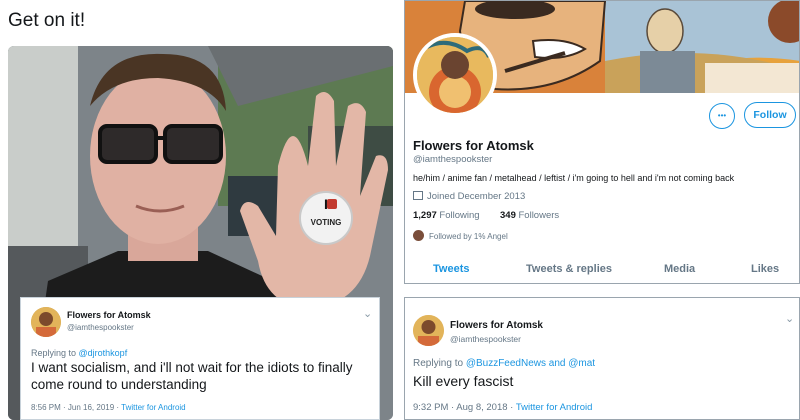  I want to click on following-count: 1,297, so click(425, 215).